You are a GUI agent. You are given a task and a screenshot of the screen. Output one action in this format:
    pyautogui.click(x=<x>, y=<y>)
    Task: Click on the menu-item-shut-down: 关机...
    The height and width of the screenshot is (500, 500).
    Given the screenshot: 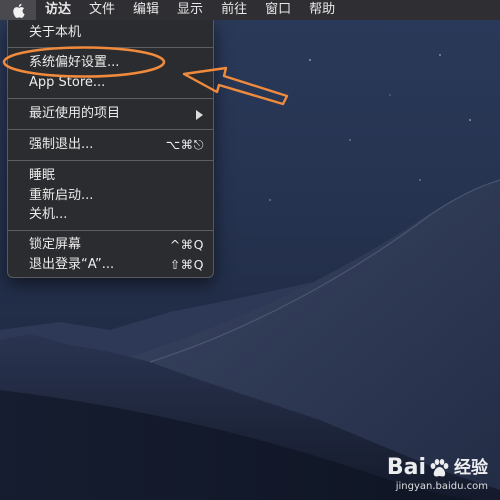 What is the action you would take?
    pyautogui.click(x=110, y=215)
    